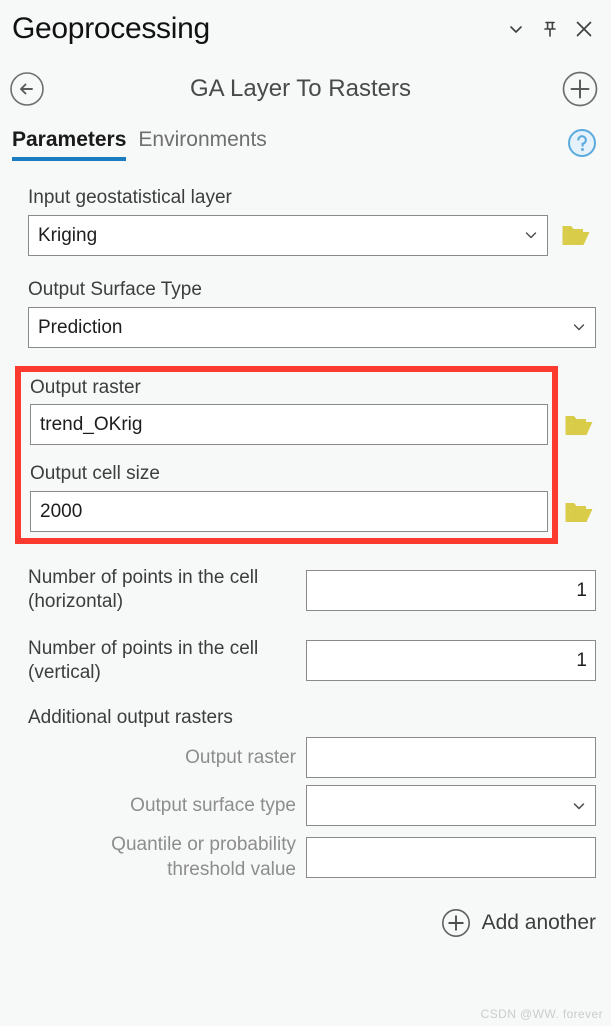  Describe the element at coordinates (213, 805) in the screenshot. I see `additional-output-surface-type-label: Output surface type` at that location.